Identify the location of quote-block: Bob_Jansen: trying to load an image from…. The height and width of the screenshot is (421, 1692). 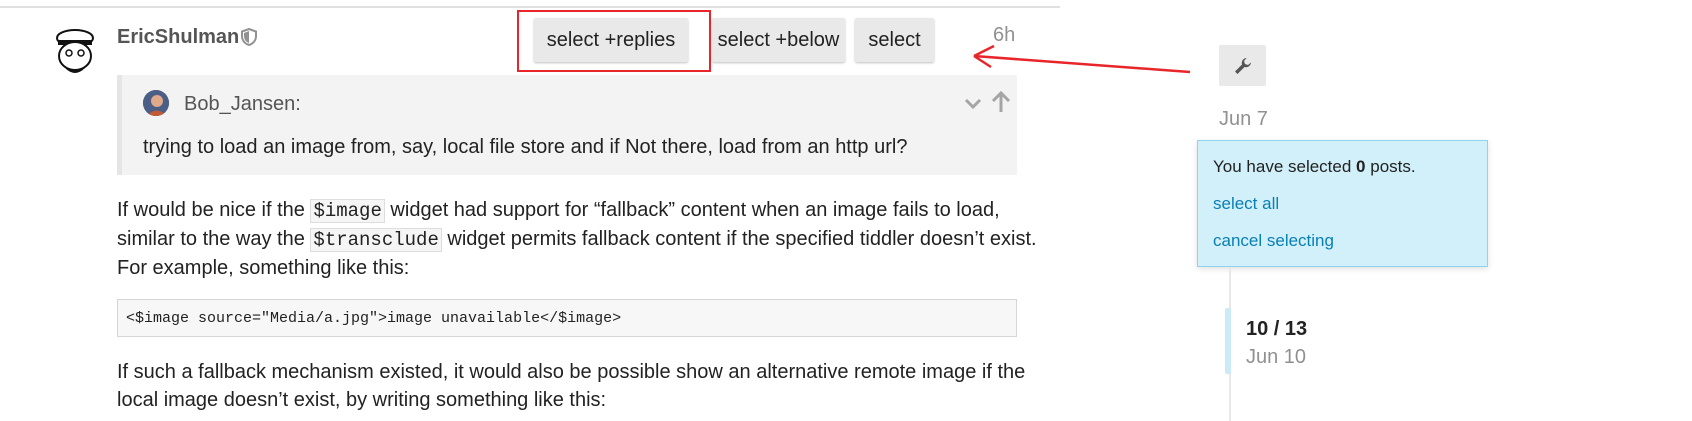
(567, 125).